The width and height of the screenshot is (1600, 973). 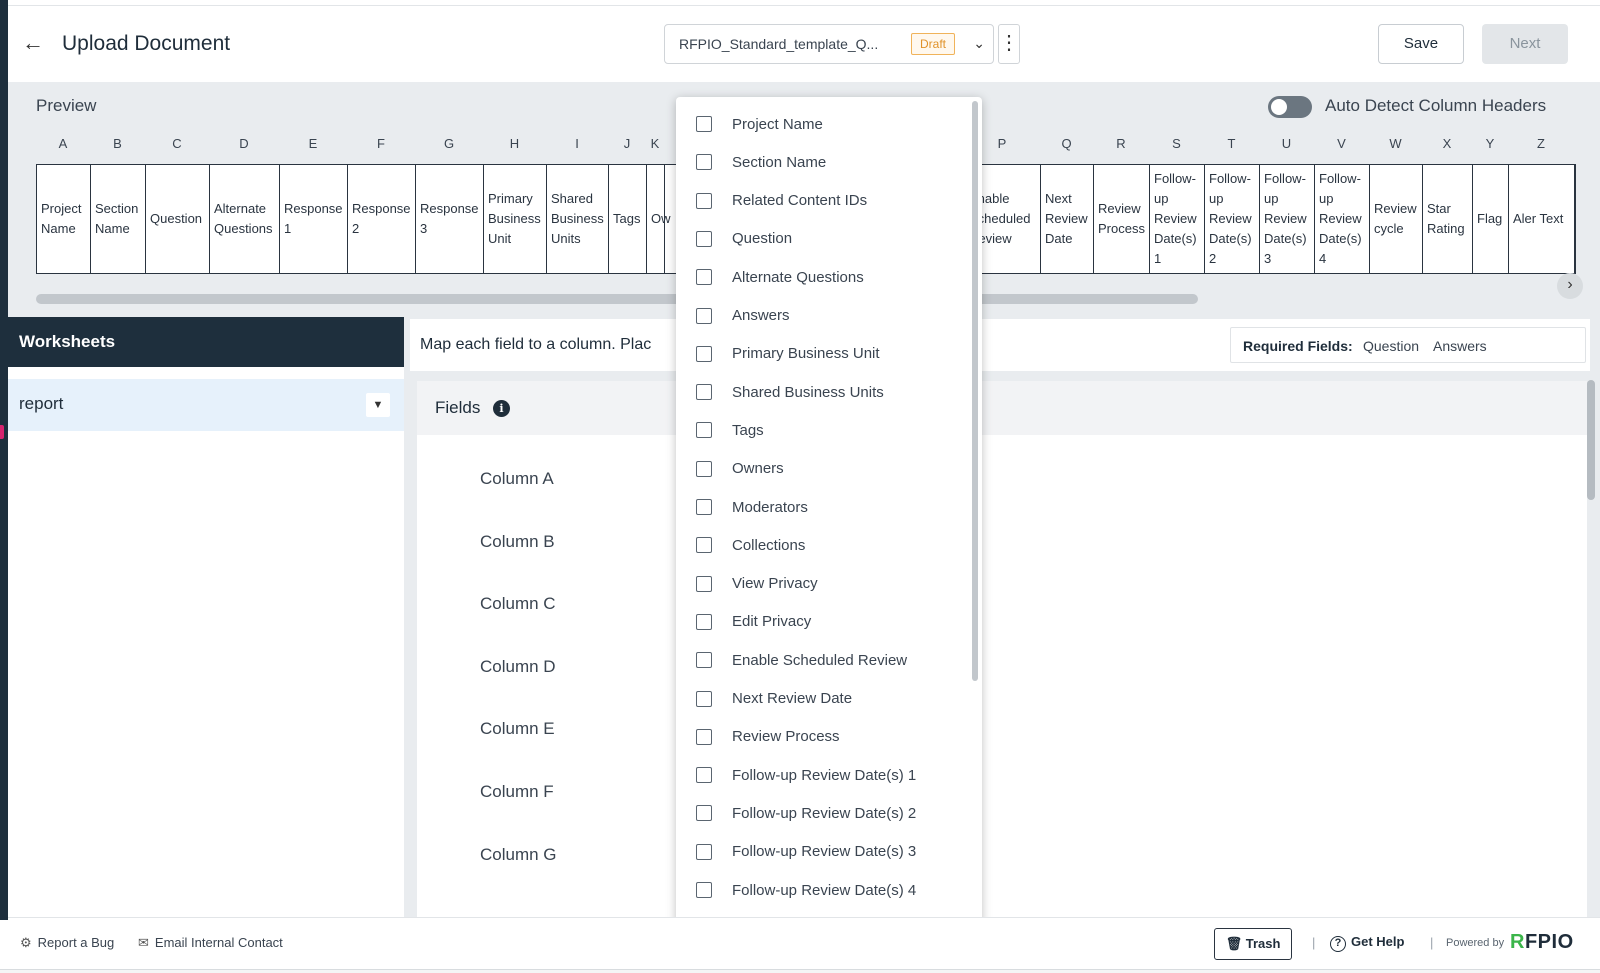 What do you see at coordinates (1232, 219) in the screenshot?
I see `preview-column-header: Follow-up Review Date(s) 2` at bounding box center [1232, 219].